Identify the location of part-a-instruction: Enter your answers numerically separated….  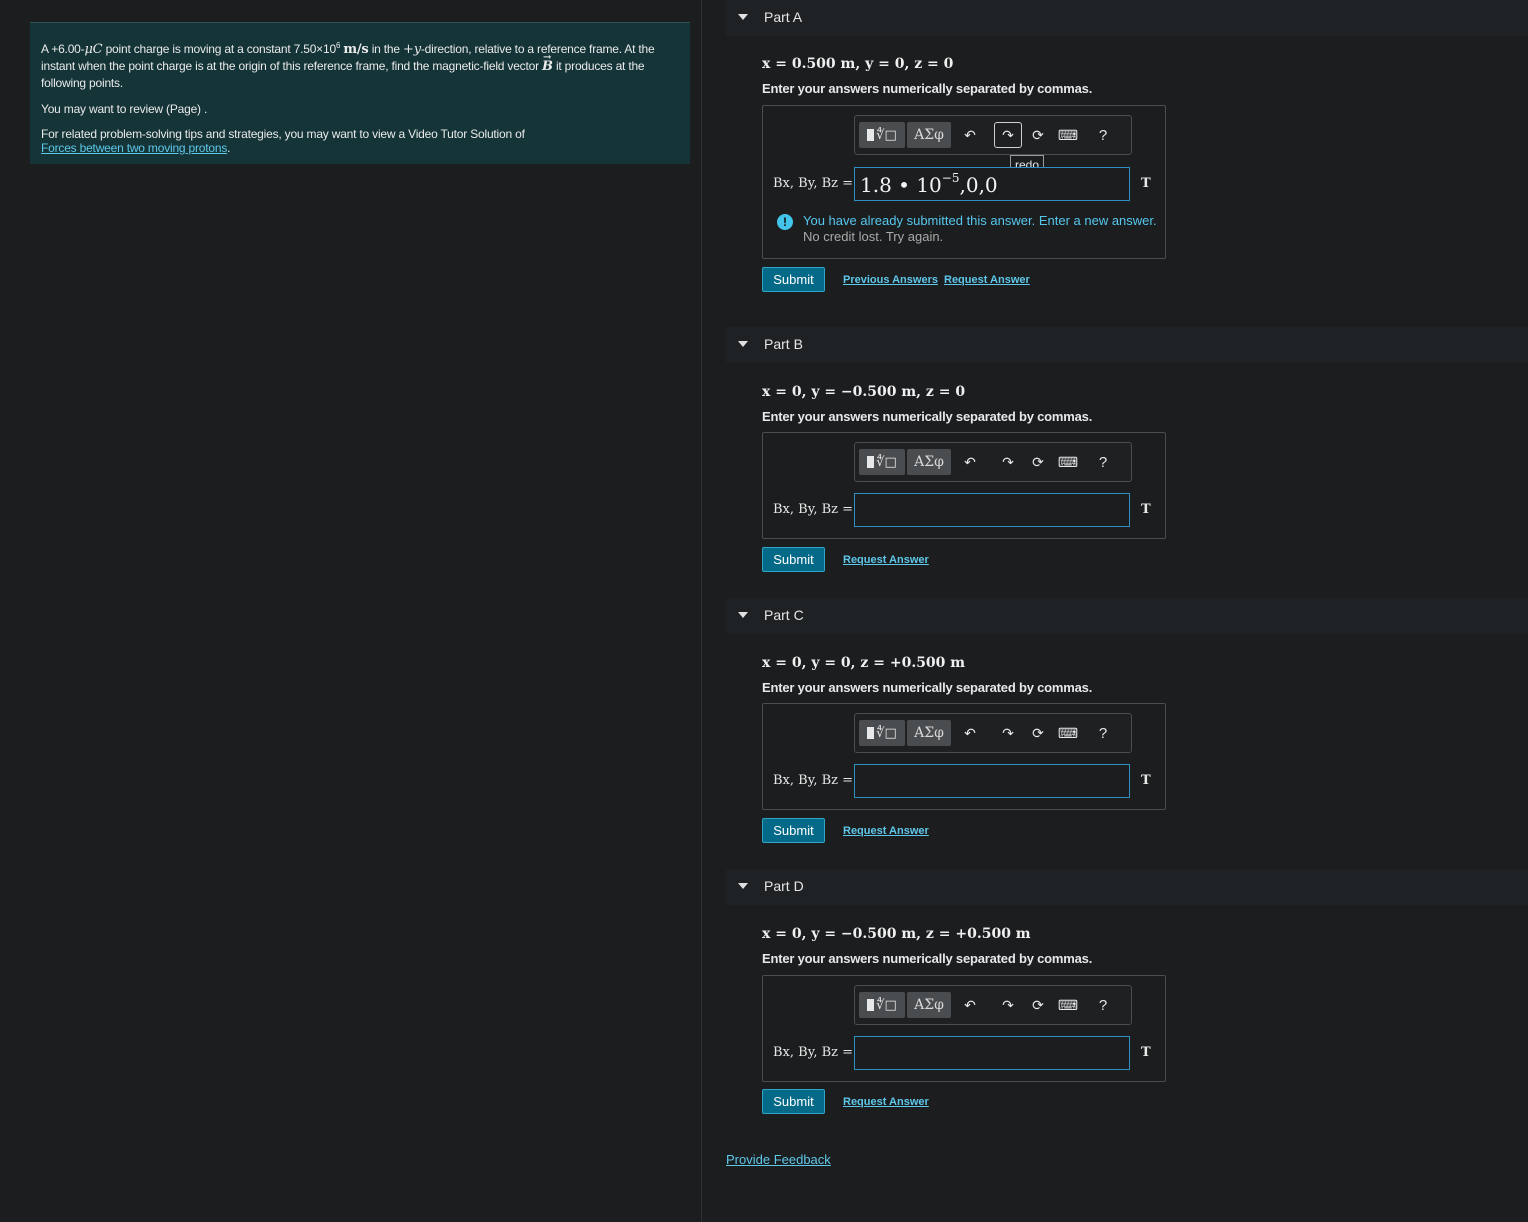
(927, 88).